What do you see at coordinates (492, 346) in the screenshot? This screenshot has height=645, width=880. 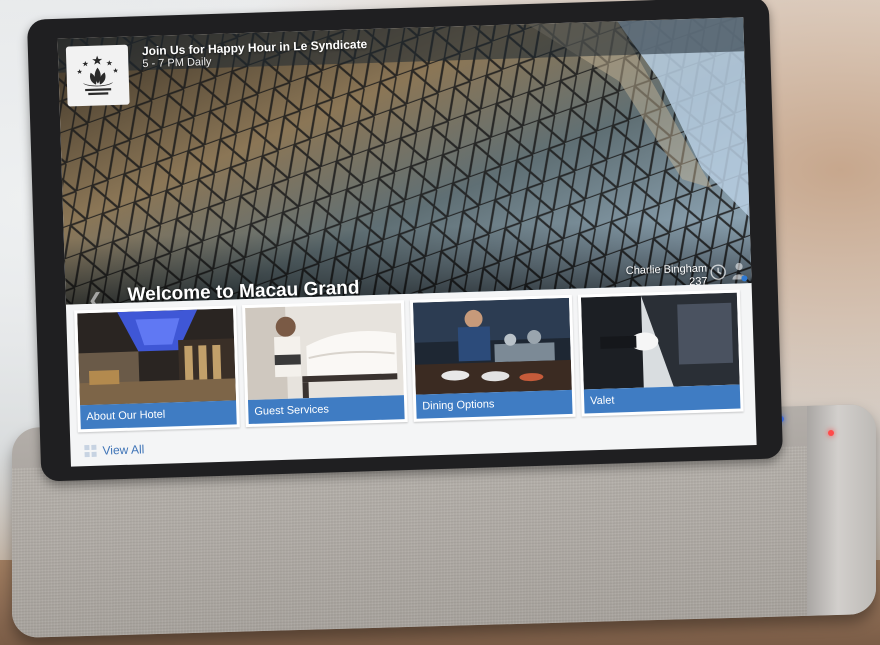 I see `chef-kitchen-image` at bounding box center [492, 346].